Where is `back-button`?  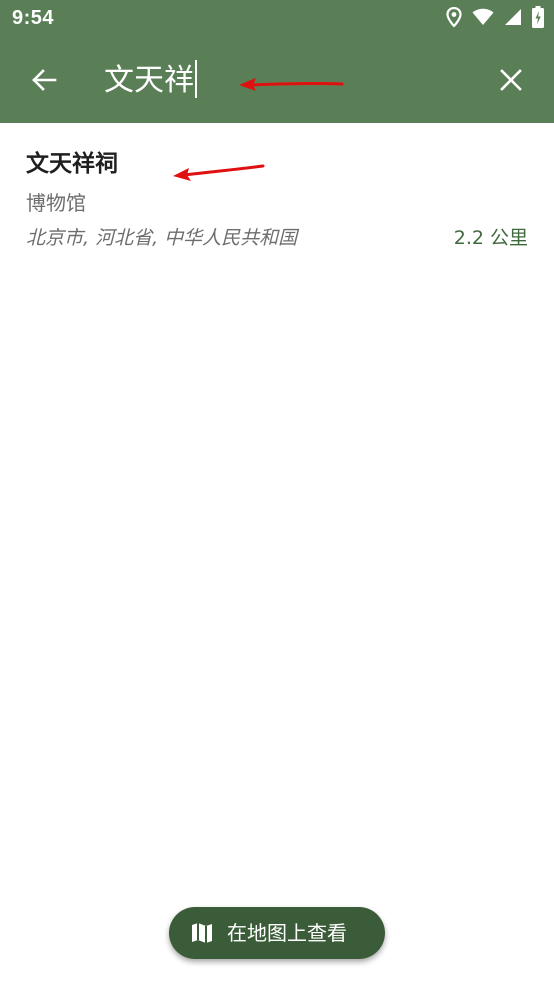 back-button is located at coordinates (44, 80).